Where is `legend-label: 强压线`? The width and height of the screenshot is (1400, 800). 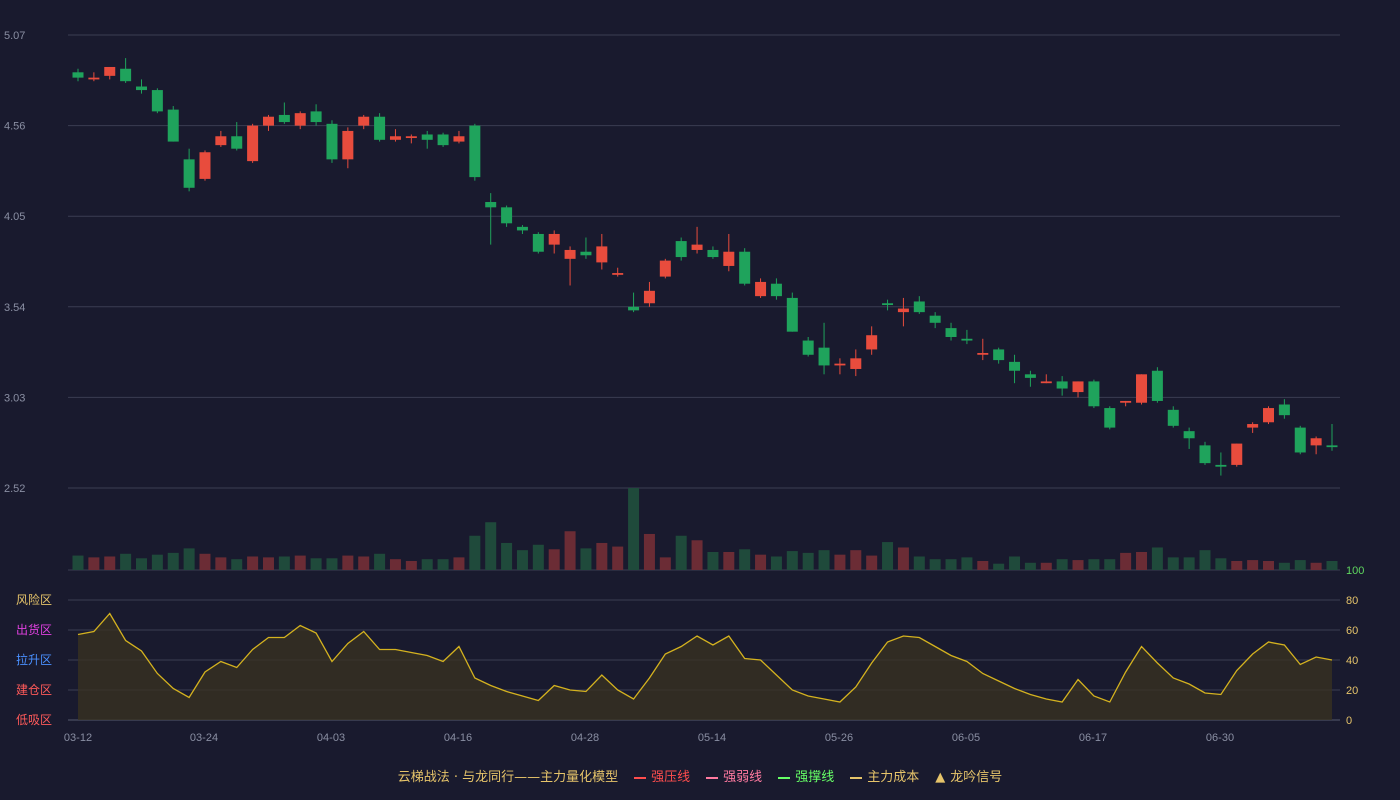
legend-label: 强压线 is located at coordinates (671, 777).